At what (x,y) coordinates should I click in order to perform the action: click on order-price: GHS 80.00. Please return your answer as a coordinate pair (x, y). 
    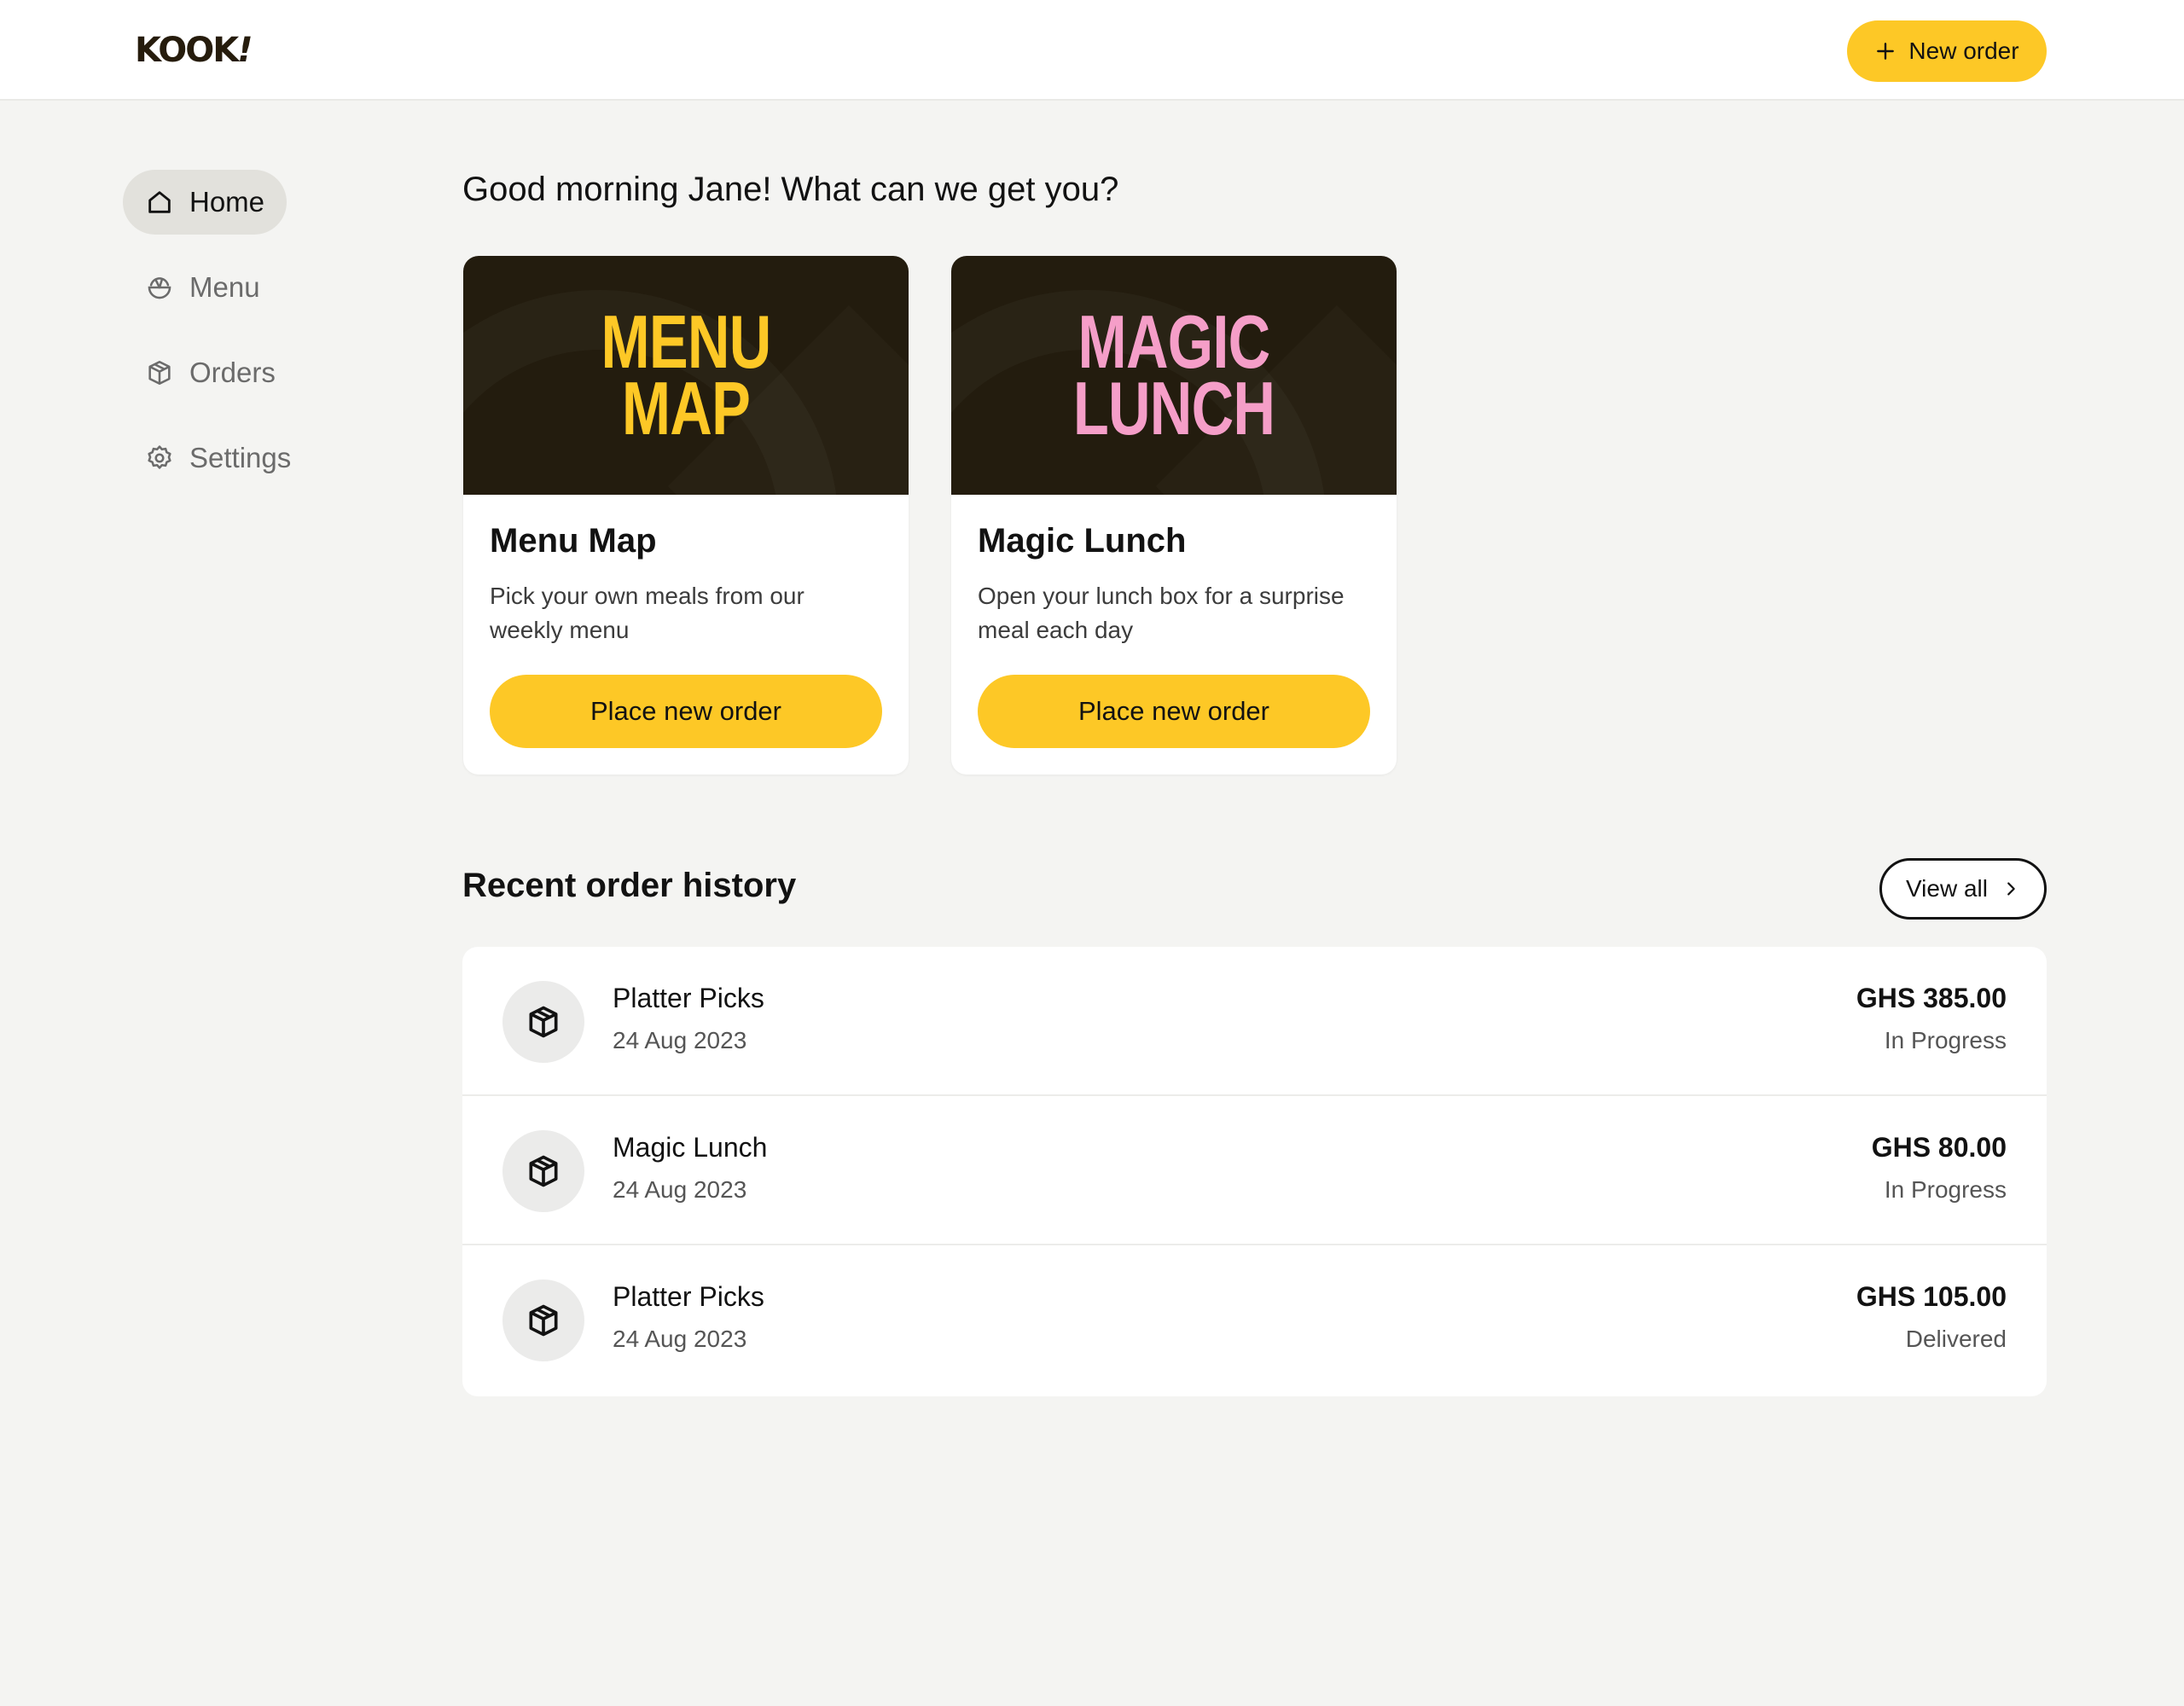
    Looking at the image, I should click on (1939, 1147).